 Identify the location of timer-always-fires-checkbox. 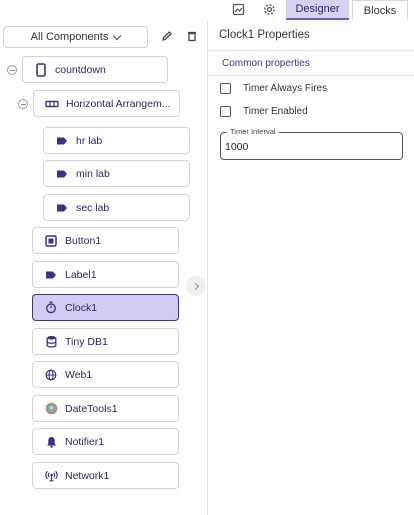
(225, 88).